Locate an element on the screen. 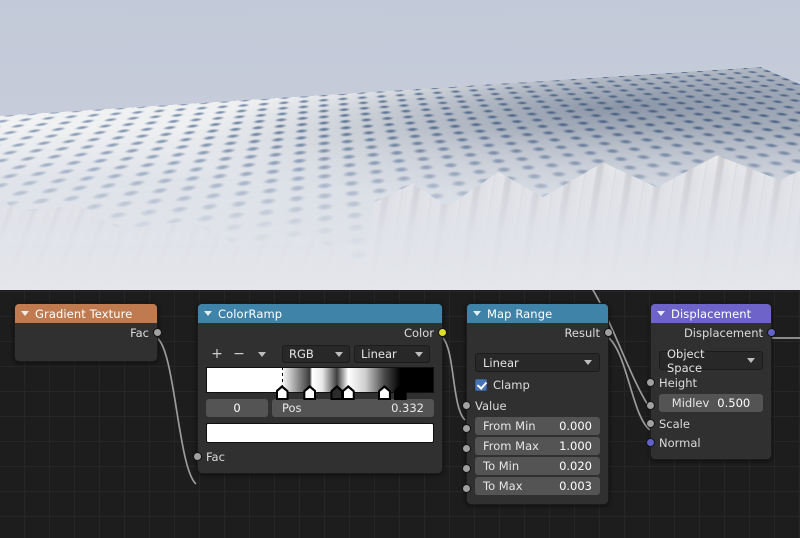 The height and width of the screenshot is (538, 800). input-label-height: Height is located at coordinates (678, 382).